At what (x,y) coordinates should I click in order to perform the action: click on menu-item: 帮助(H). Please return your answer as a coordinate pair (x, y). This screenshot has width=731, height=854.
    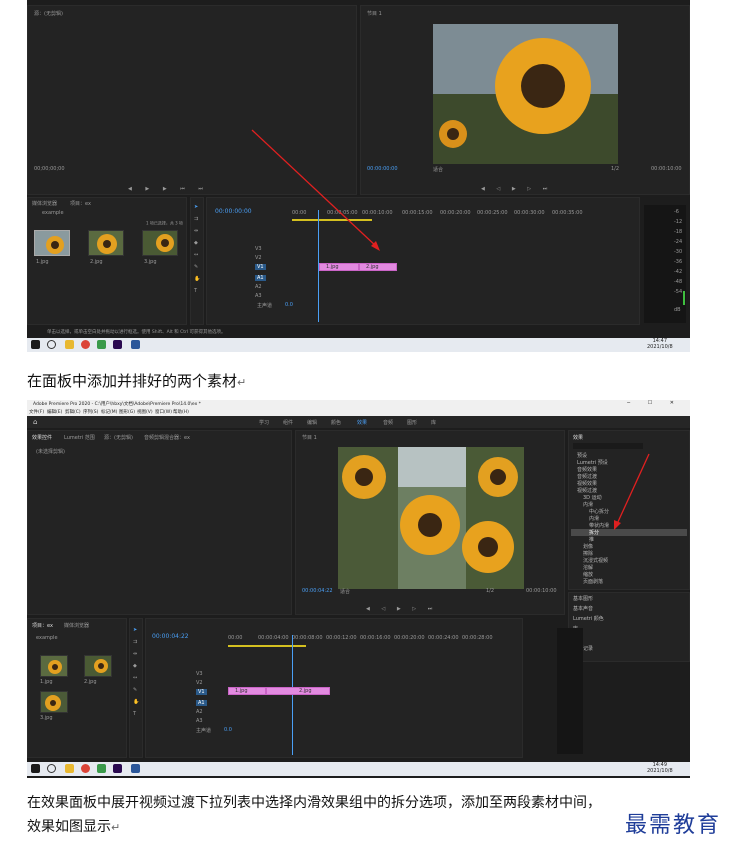
    Looking at the image, I should click on (181, 412).